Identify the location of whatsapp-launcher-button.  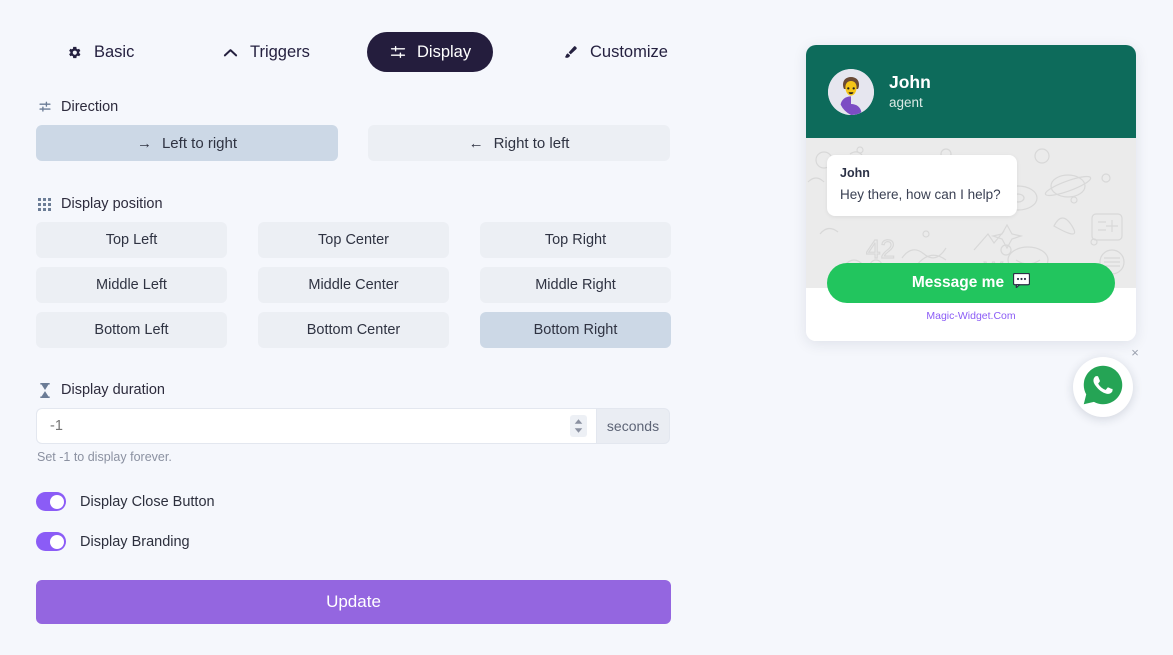
(1103, 387).